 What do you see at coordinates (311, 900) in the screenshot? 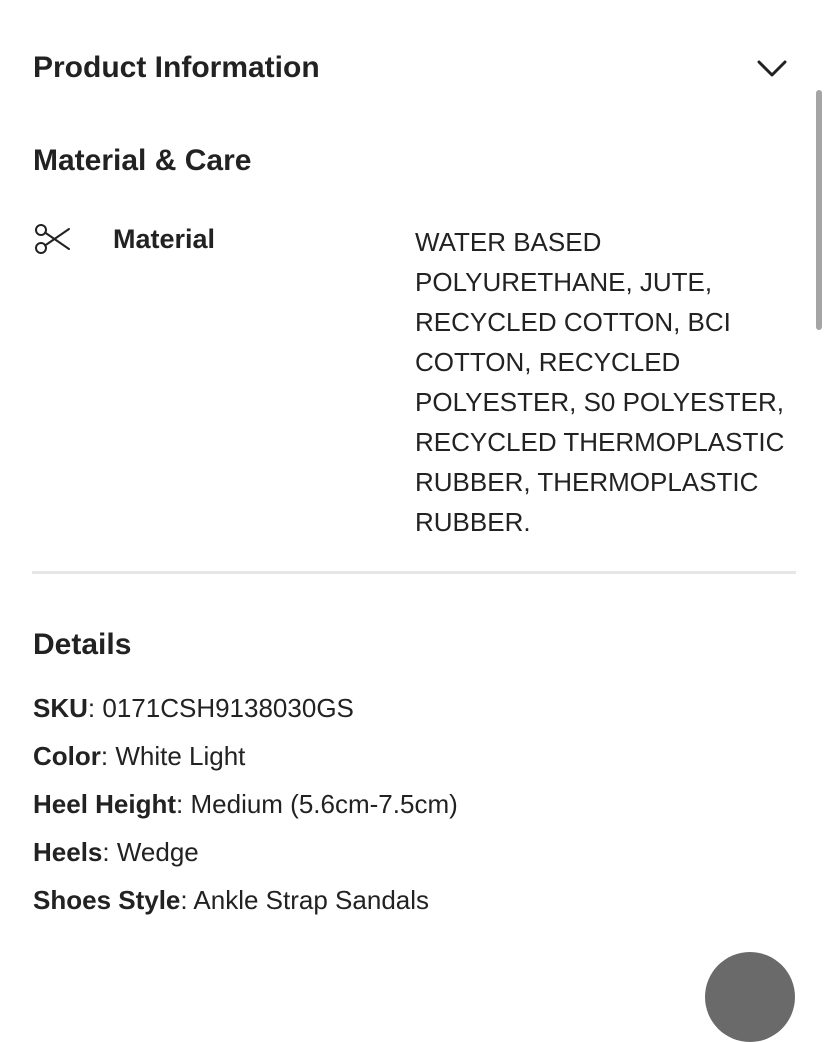
I see `detail-value: Ankle Strap Sandals` at bounding box center [311, 900].